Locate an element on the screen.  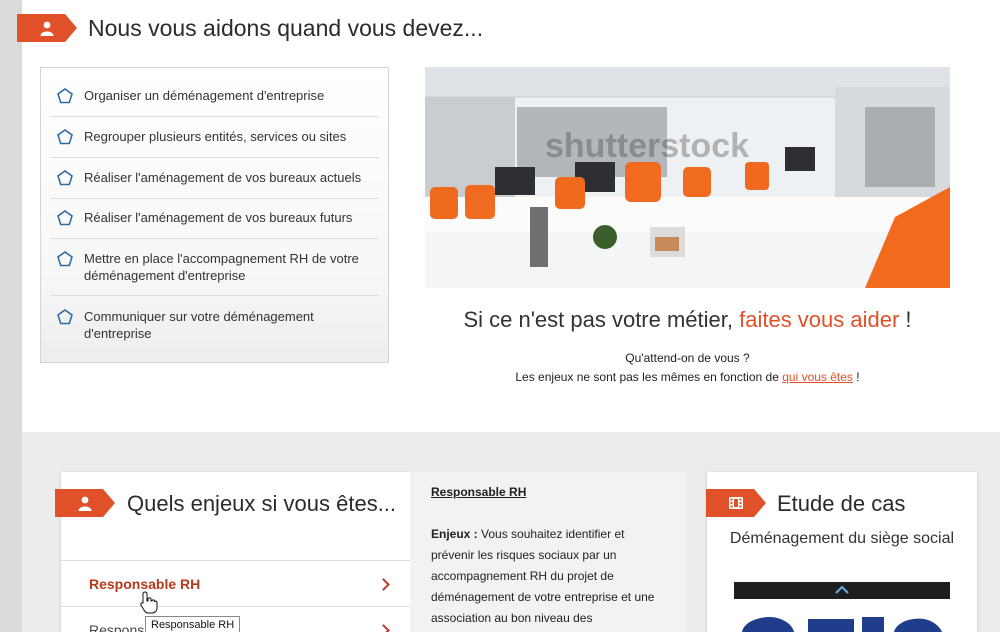
case-study-subtitle: Déménagement du siège social is located at coordinates (842, 538).